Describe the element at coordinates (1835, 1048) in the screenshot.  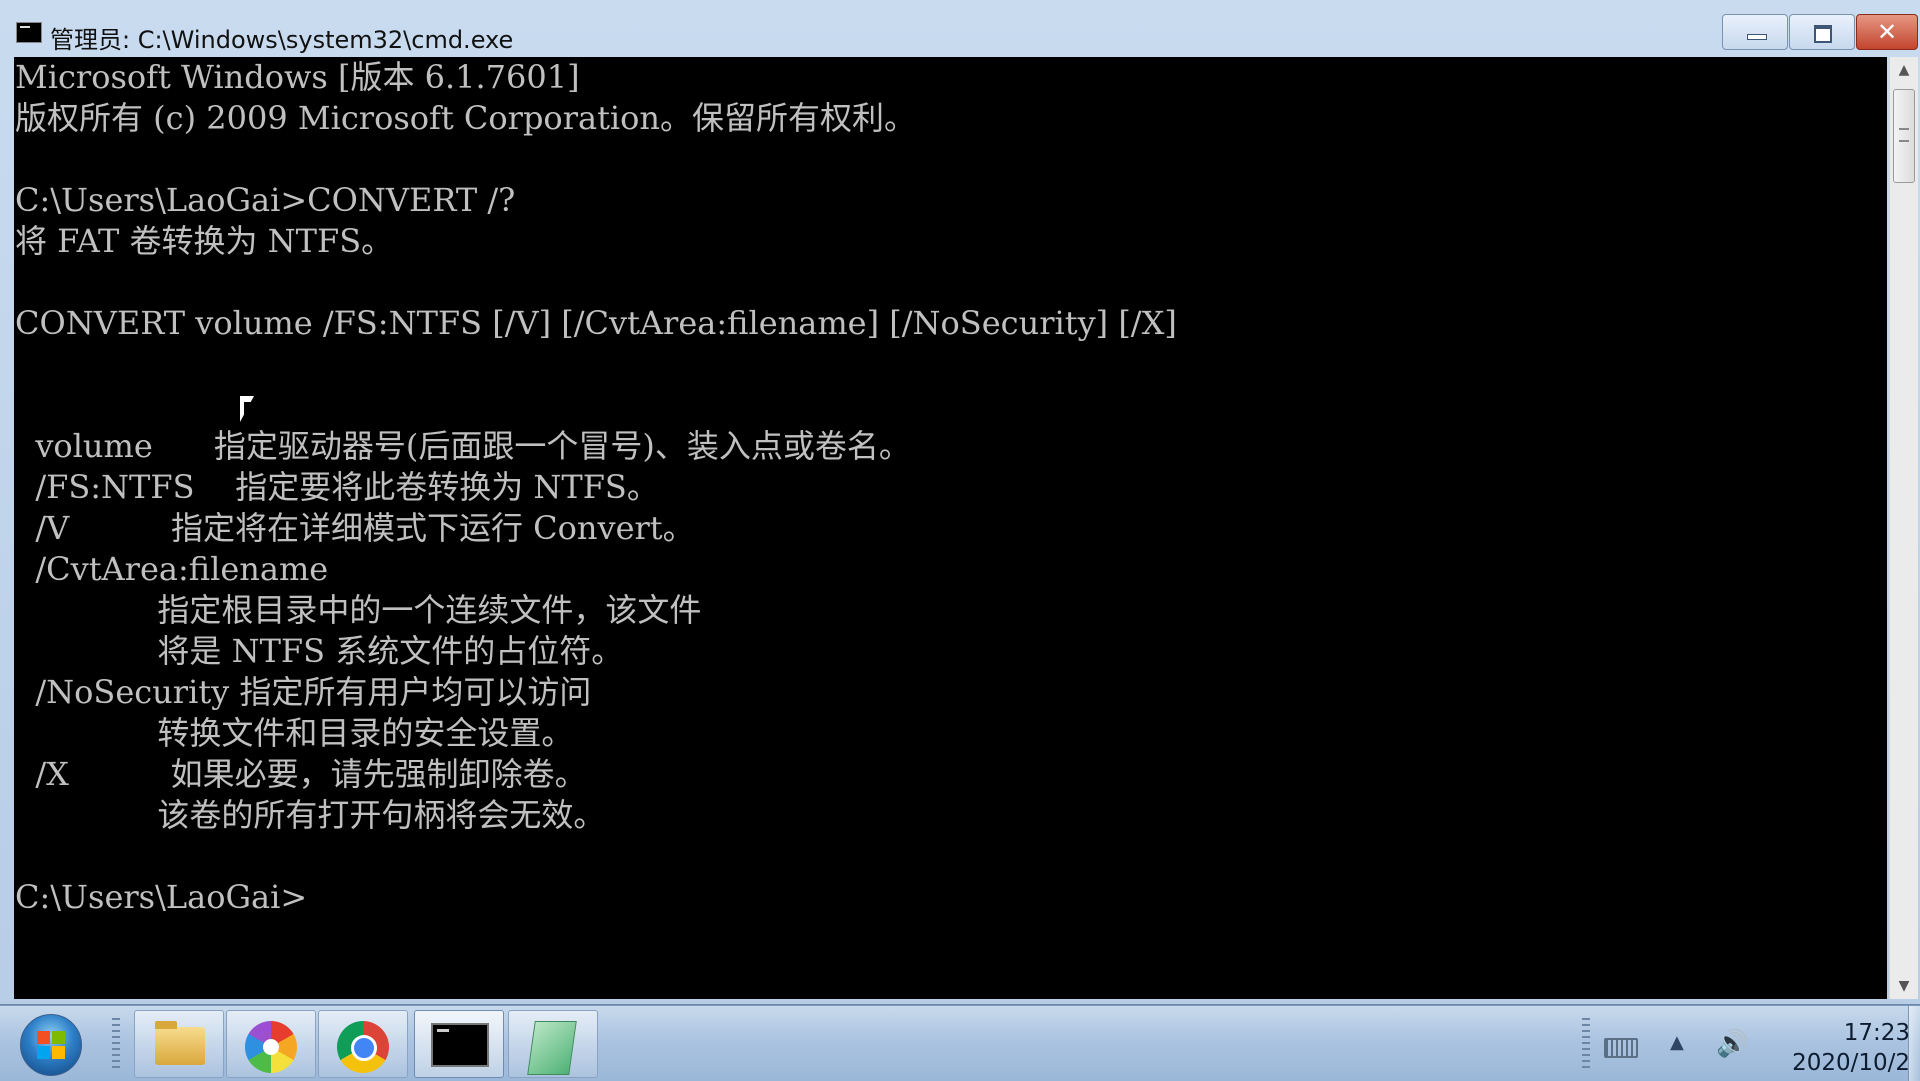
I see `system-clock: 17:23 2020/10/2` at that location.